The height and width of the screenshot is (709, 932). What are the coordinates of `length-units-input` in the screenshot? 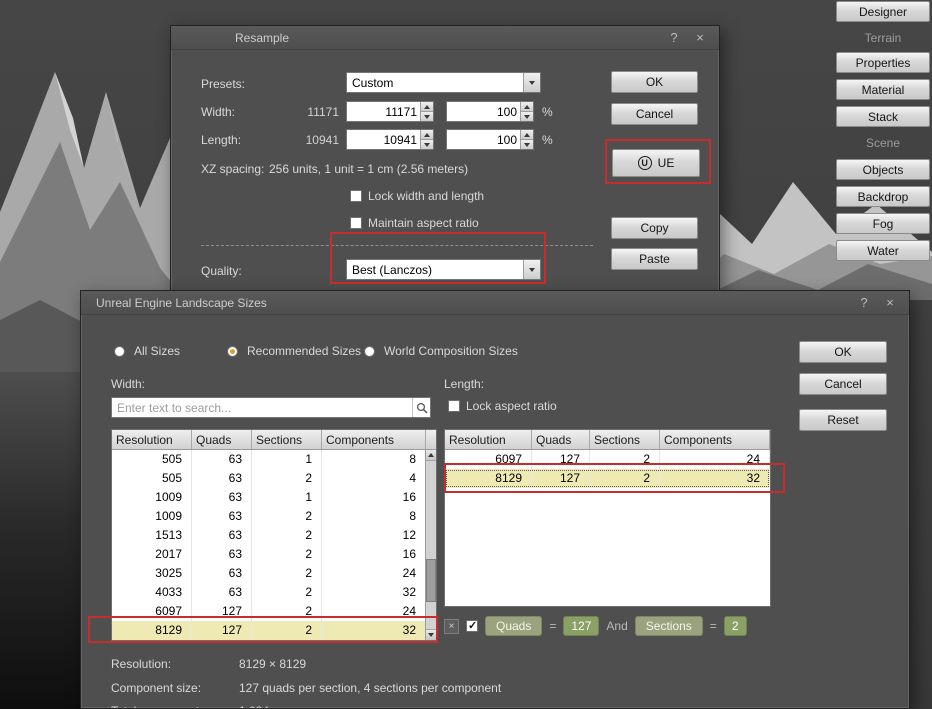 It's located at (383, 139).